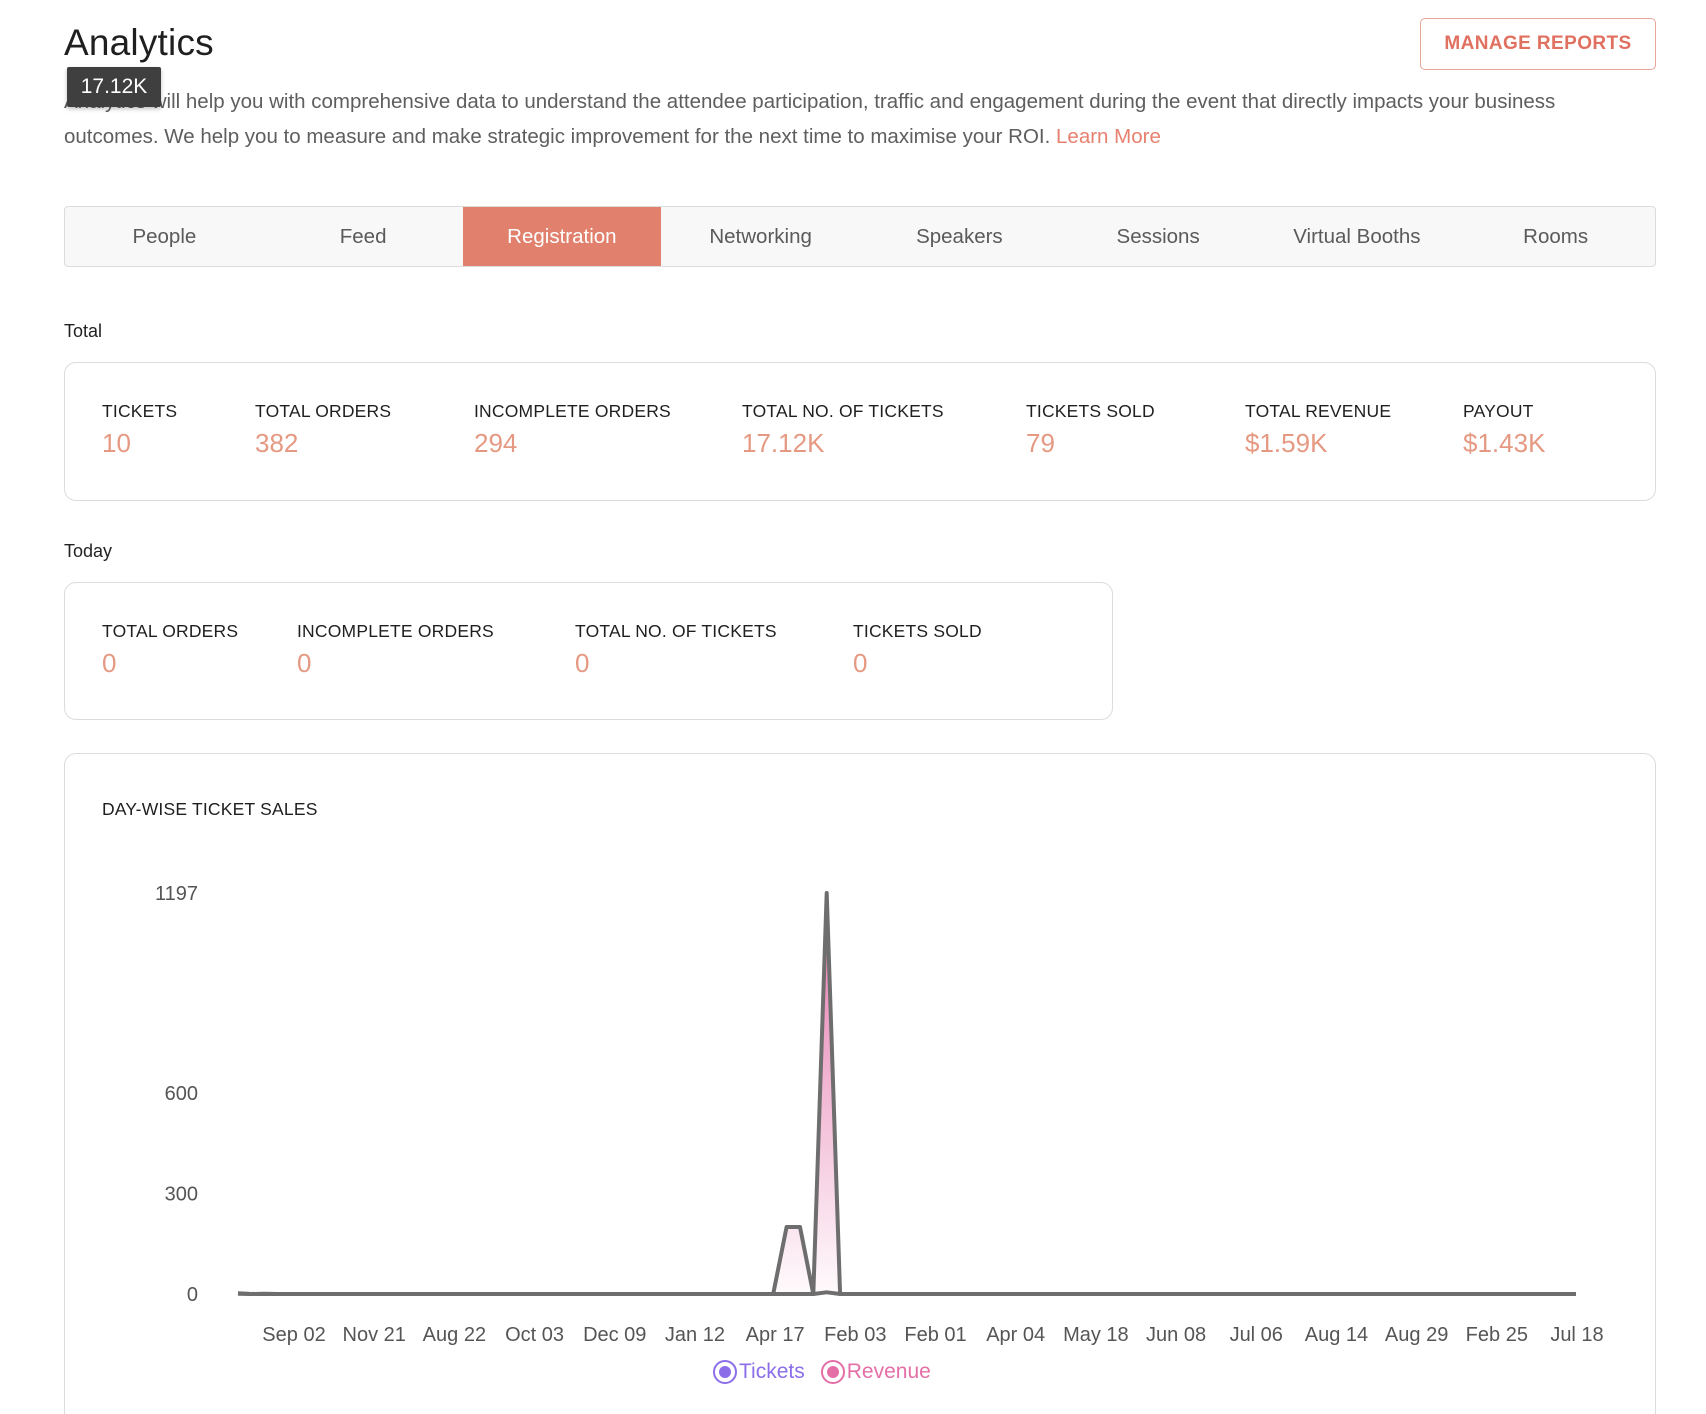  What do you see at coordinates (454, 1335) in the screenshot?
I see `x-tick-label: Aug 22` at bounding box center [454, 1335].